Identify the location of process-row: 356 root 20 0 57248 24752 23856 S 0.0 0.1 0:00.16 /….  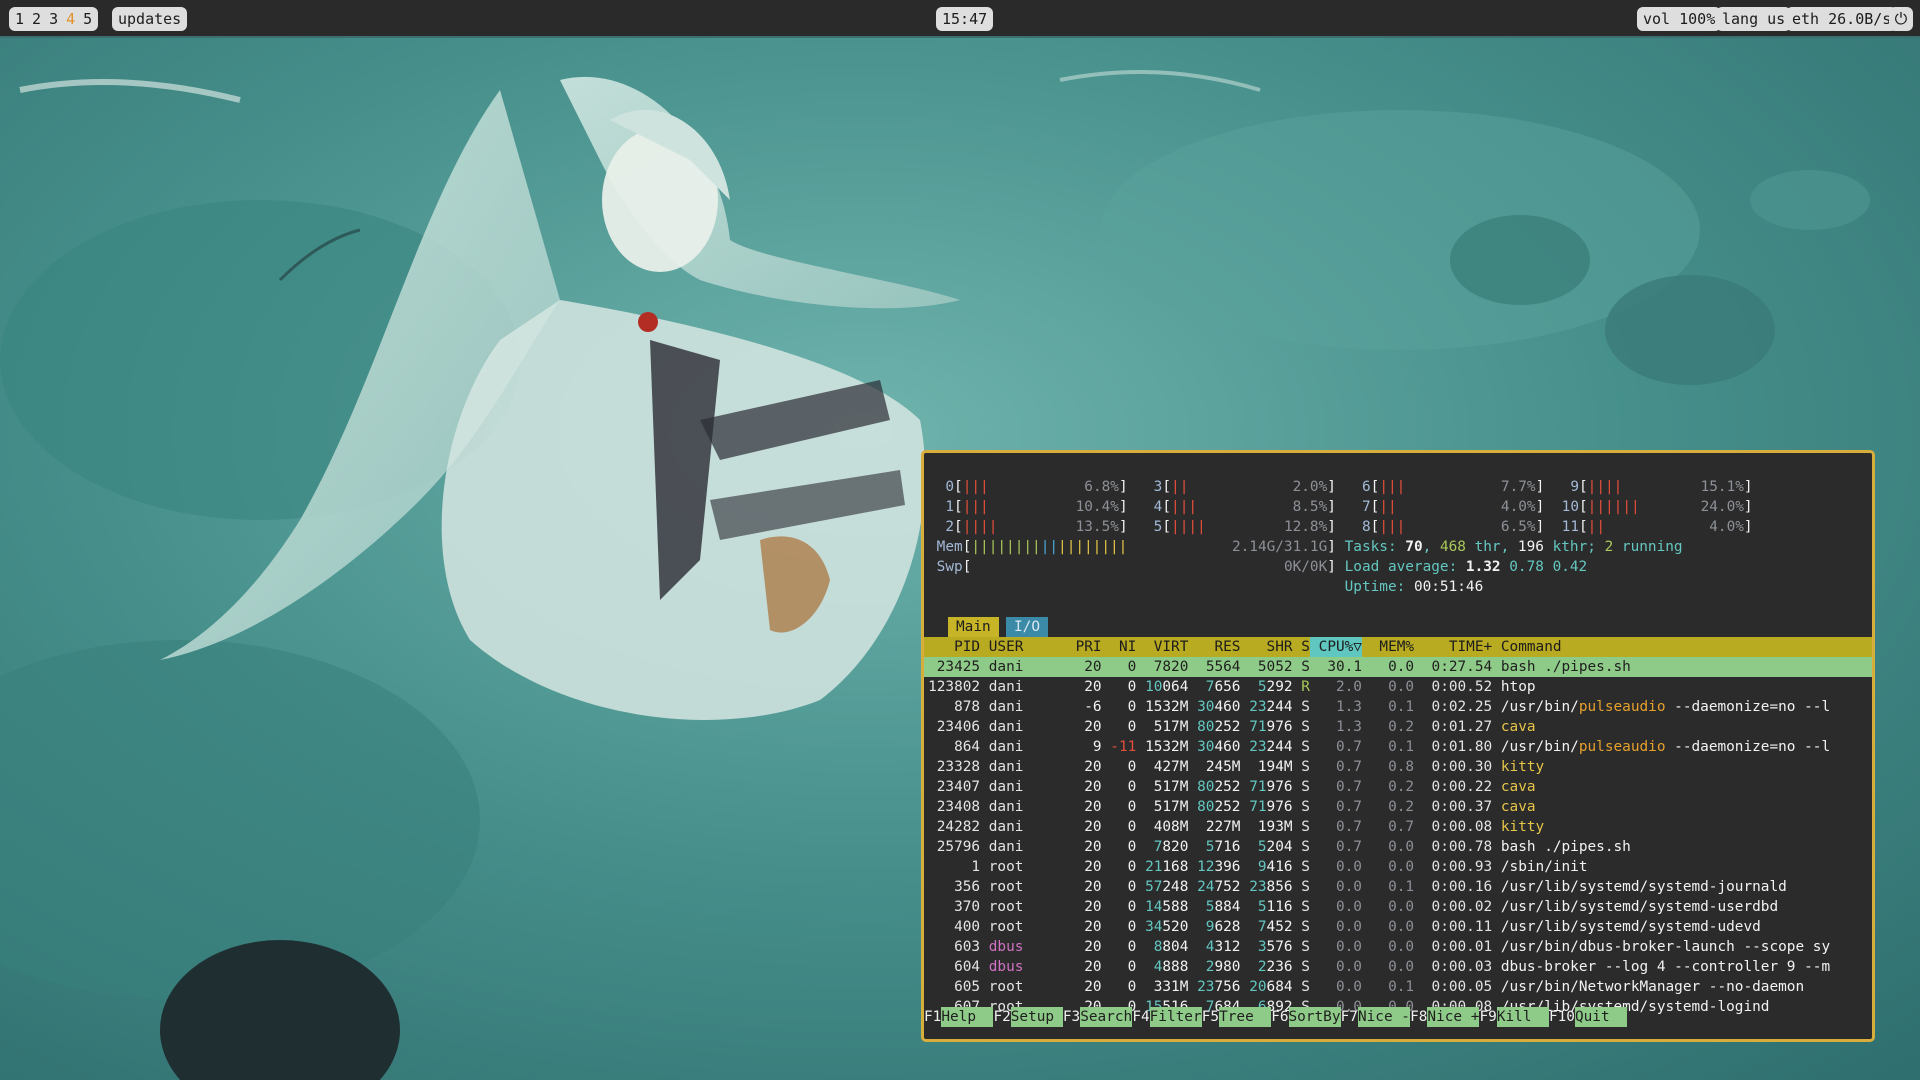
(1398, 887).